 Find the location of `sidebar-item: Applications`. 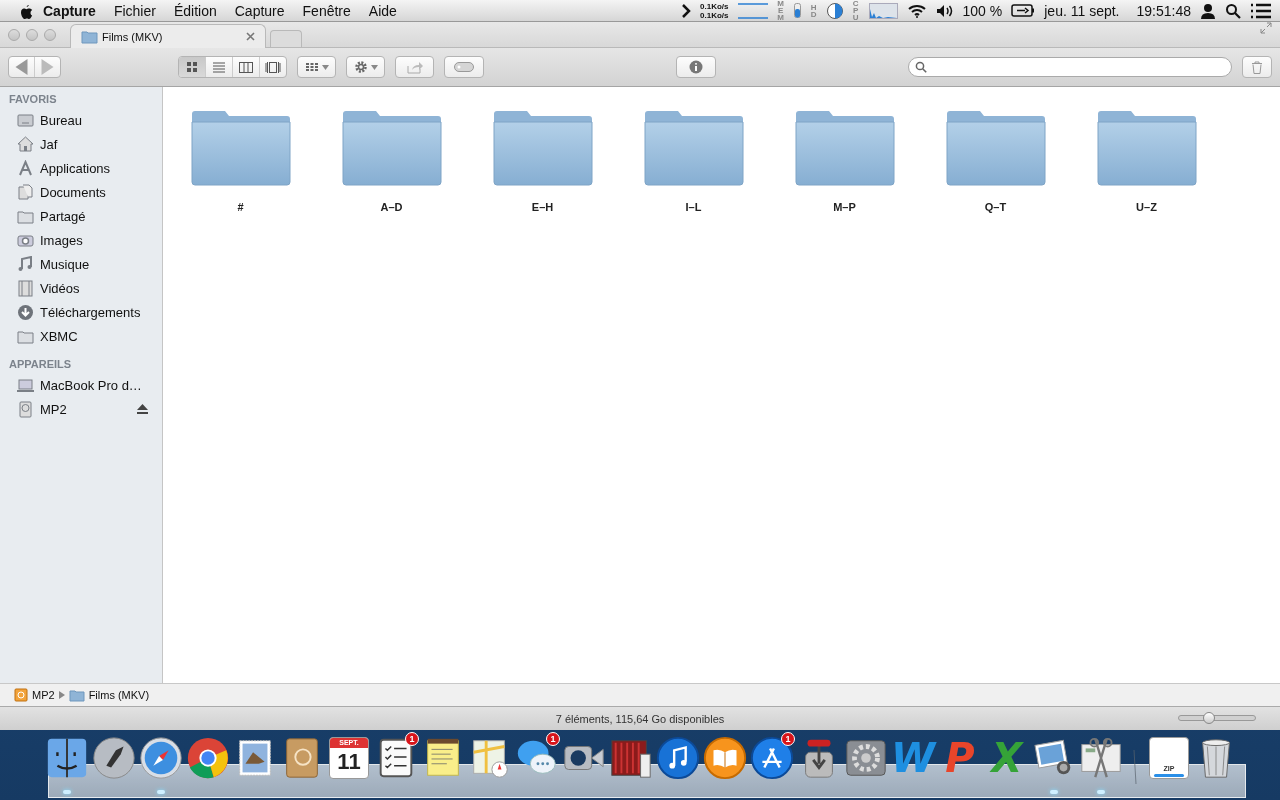

sidebar-item: Applications is located at coordinates (81, 168).